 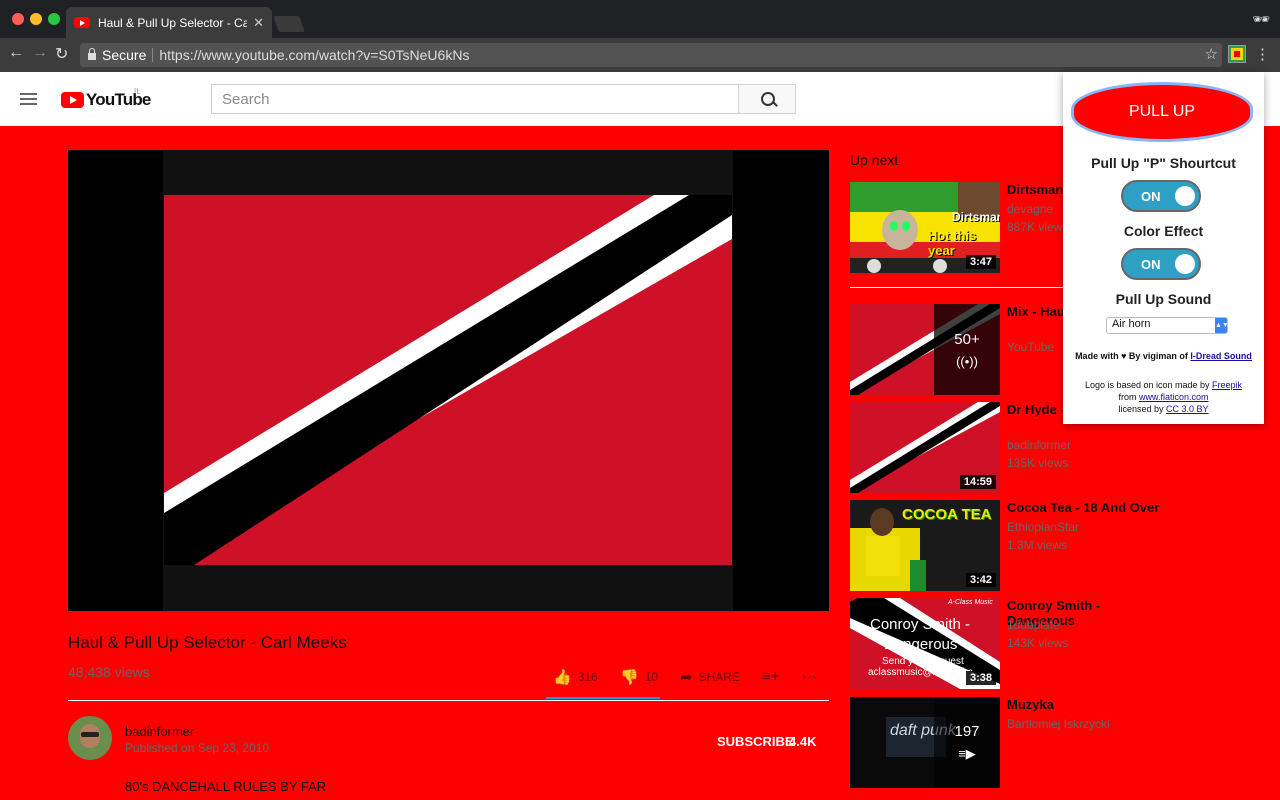 I want to click on thumb-caption: COCOA TEA, so click(x=947, y=514).